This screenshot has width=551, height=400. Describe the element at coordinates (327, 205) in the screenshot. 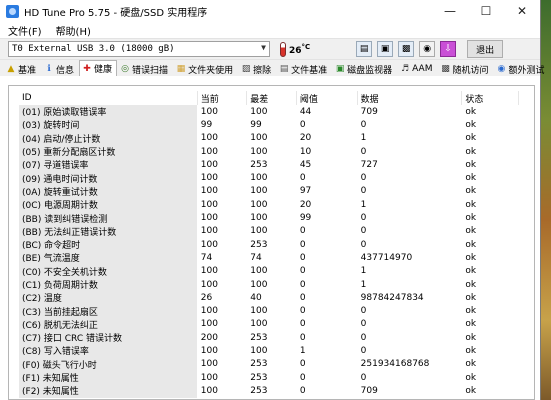

I see `cell-threshold: 20` at that location.